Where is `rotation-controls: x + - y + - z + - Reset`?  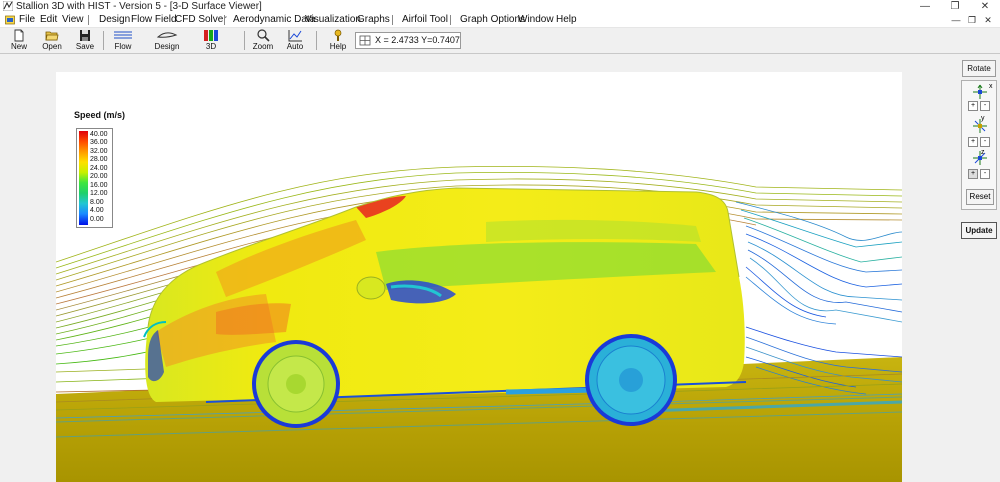 rotation-controls: x + - y + - z + - Reset is located at coordinates (979, 145).